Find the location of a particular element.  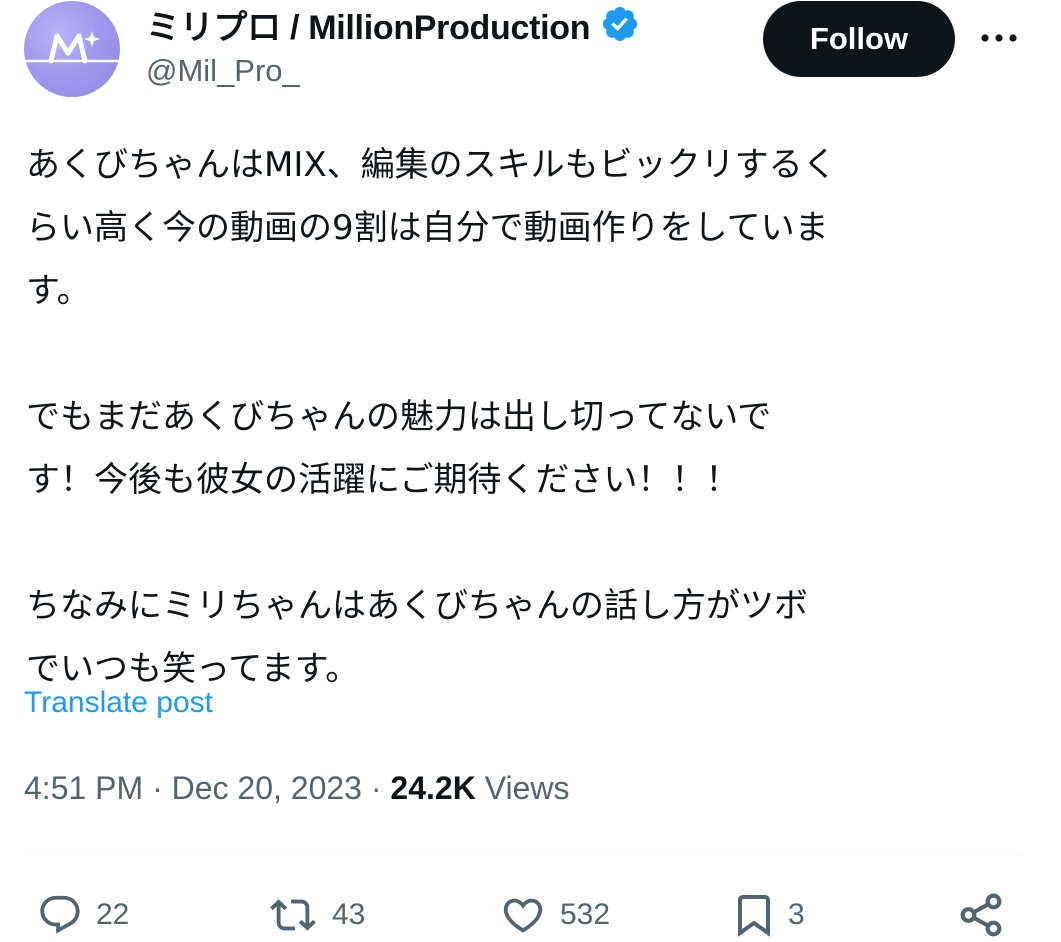

post-text-line: らい高く今の動画の9割は自分で動画作りをしていま is located at coordinates (427, 228).